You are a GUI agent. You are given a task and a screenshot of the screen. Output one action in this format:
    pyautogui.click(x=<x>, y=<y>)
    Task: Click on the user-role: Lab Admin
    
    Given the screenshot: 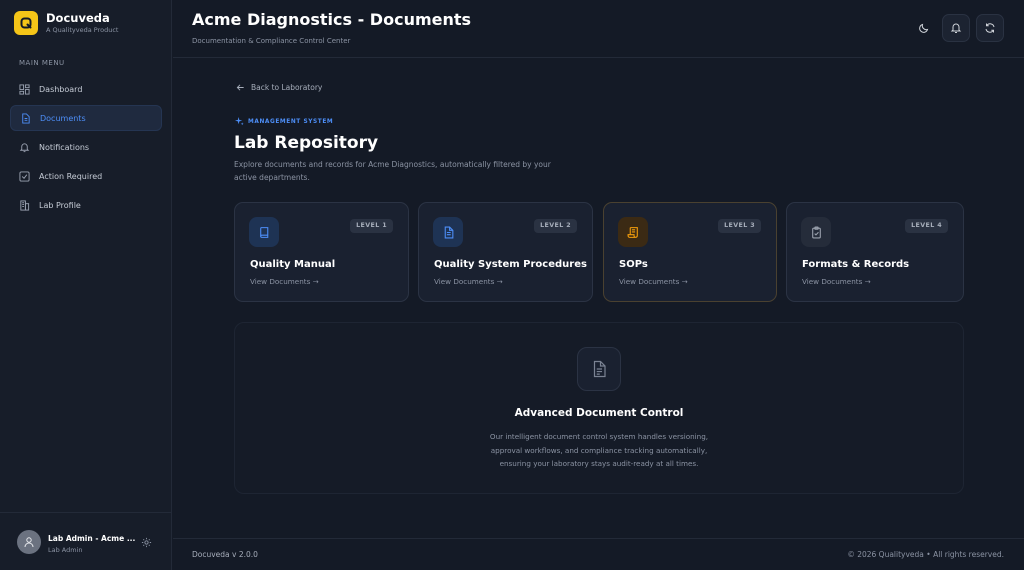 What is the action you would take?
    pyautogui.click(x=65, y=550)
    